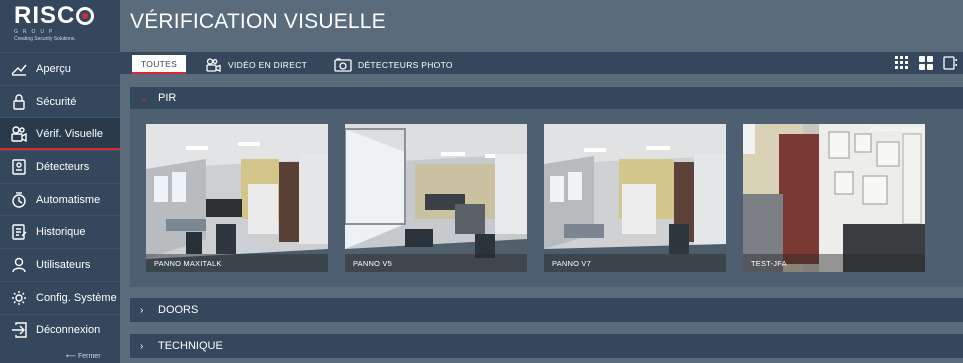 Image resolution: width=963 pixels, height=363 pixels. What do you see at coordinates (85, 16) in the screenshot?
I see `logo-o-mark` at bounding box center [85, 16].